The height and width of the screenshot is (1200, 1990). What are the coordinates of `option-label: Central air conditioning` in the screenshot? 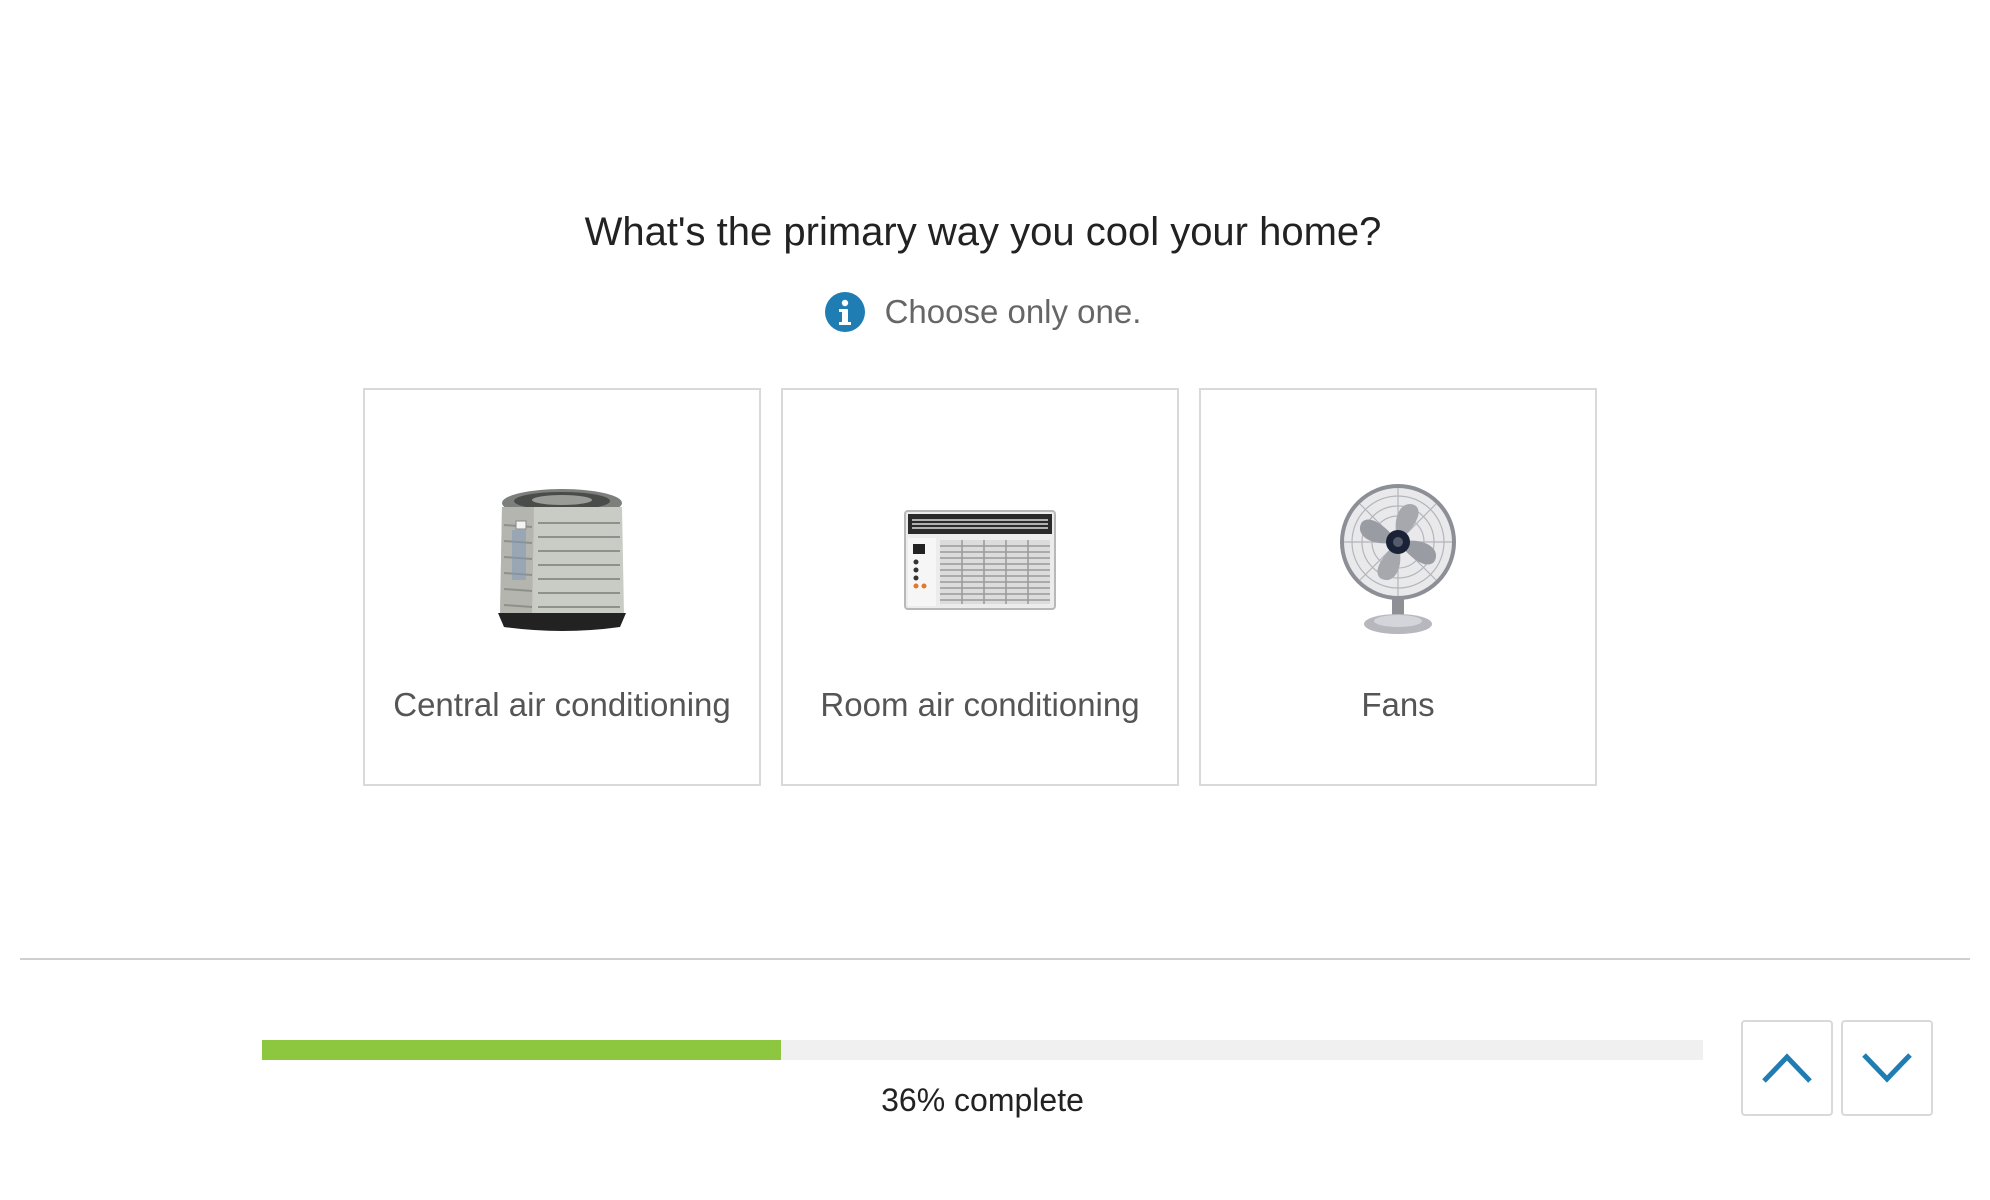 It's located at (562, 704).